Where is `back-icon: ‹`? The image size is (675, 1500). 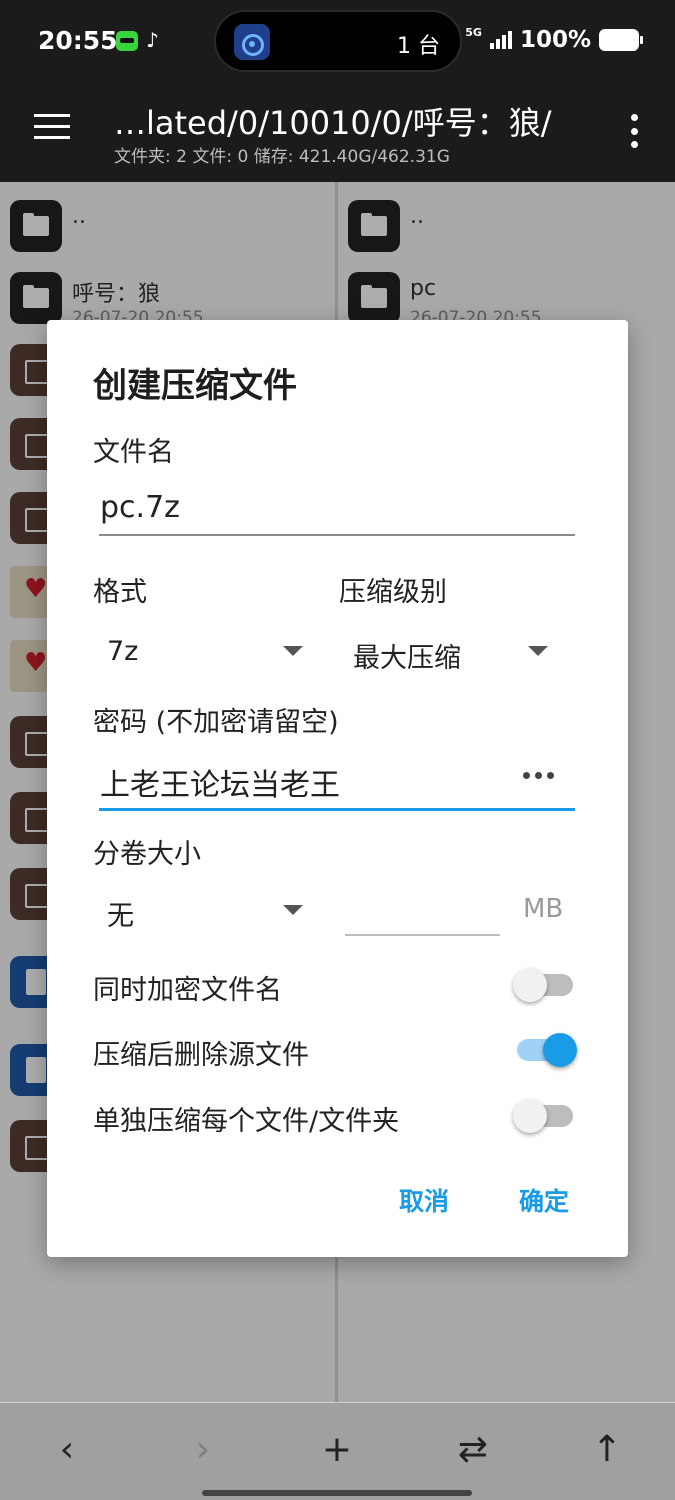
back-icon: ‹ is located at coordinates (67, 1449).